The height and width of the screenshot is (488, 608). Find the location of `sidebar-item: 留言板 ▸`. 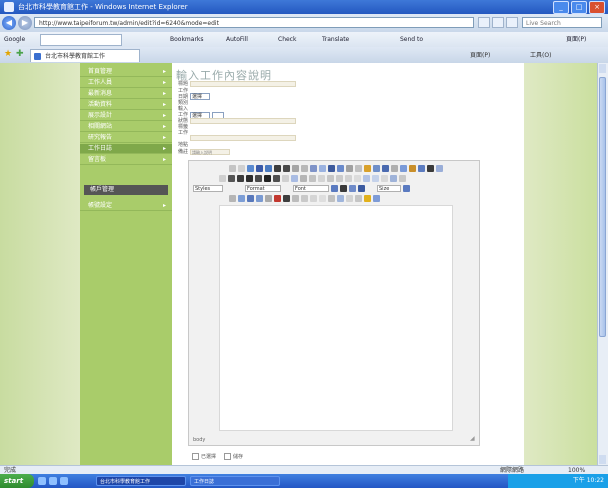

sidebar-item: 留言板 ▸ is located at coordinates (126, 160).